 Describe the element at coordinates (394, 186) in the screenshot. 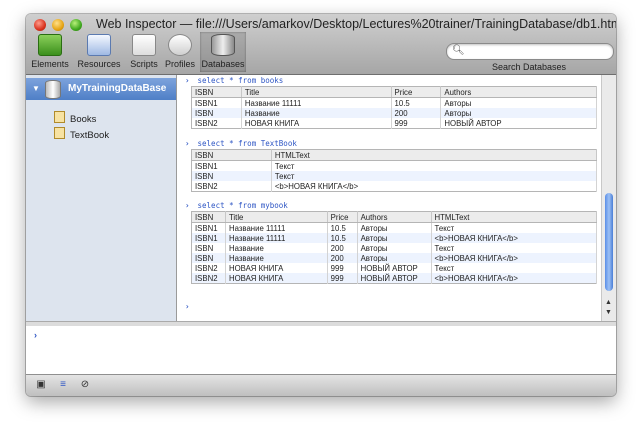

I see `table-row: ISBN2 <b>НОВАЯ КНИГА</b>` at that location.